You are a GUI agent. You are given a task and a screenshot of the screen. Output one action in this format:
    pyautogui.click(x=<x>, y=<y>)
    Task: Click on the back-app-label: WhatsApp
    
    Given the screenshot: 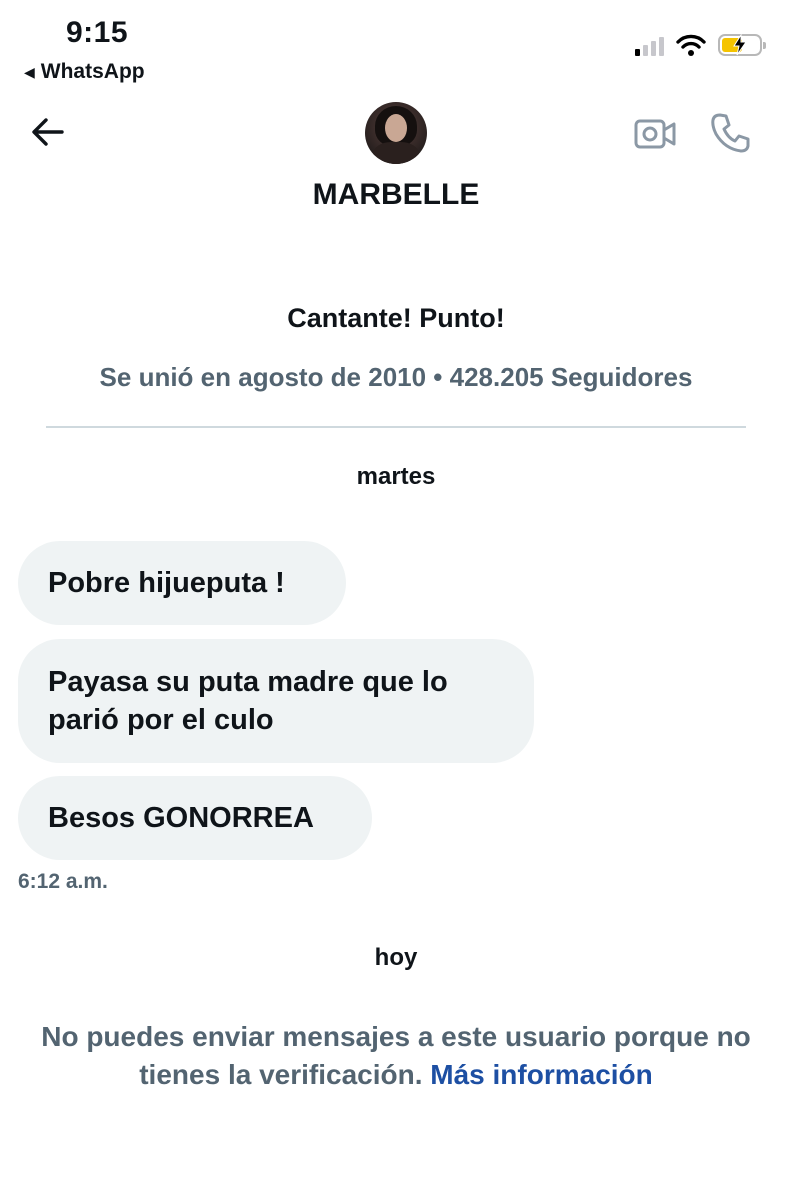 What is the action you would take?
    pyautogui.click(x=92, y=71)
    